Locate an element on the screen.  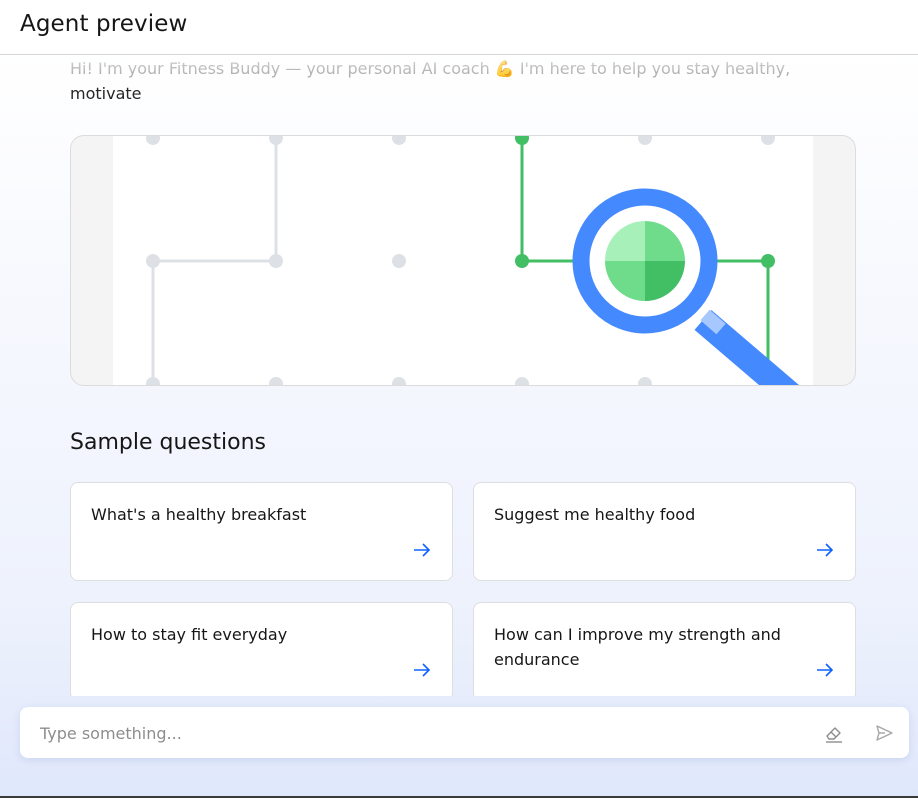
chat-input-bar is located at coordinates (464, 732).